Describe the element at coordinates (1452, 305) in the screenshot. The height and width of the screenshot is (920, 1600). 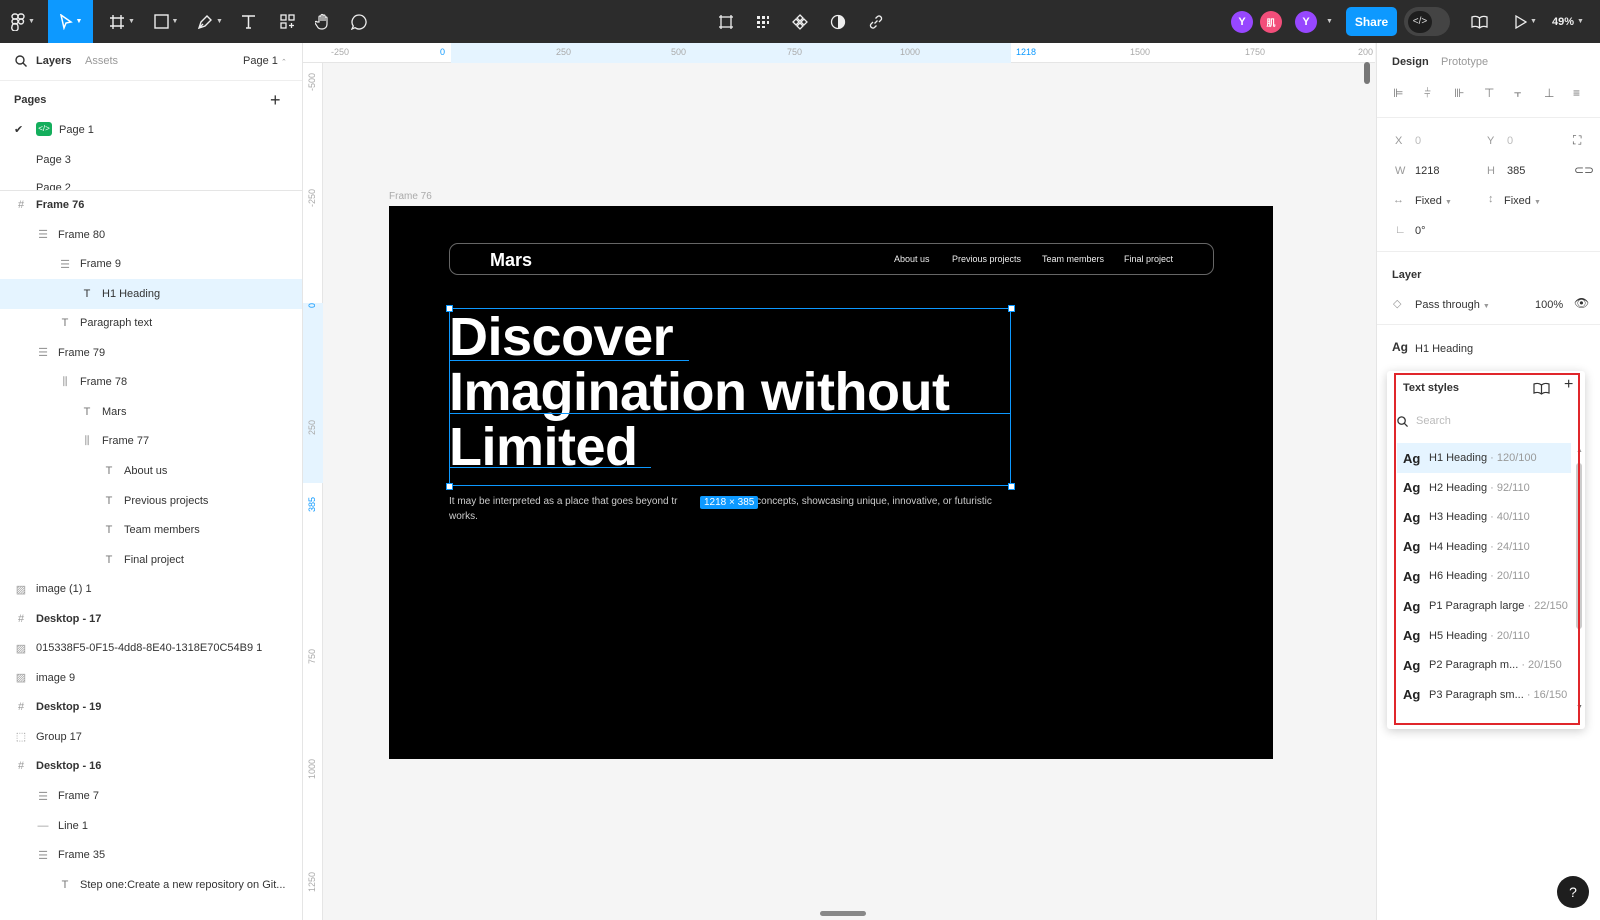
I see `blend-mode-select: Pass through ▼` at that location.